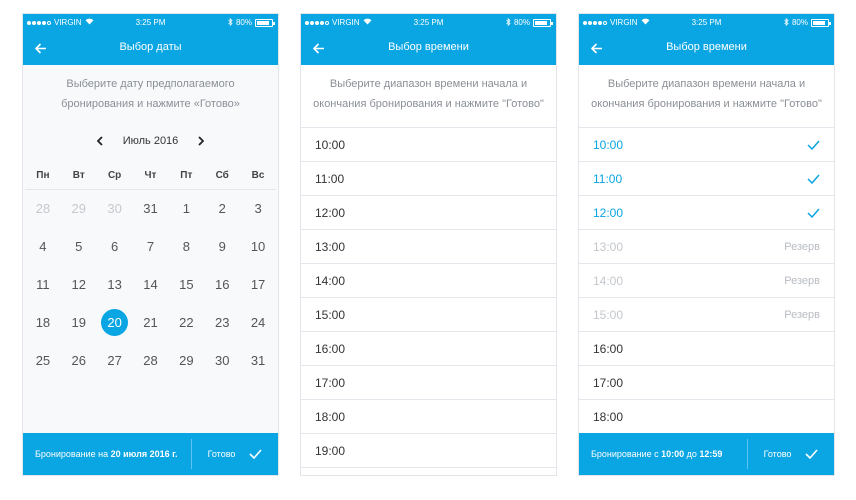 The image size is (856, 500). What do you see at coordinates (711, 454) in the screenshot?
I see `summary-to: 12:59` at bounding box center [711, 454].